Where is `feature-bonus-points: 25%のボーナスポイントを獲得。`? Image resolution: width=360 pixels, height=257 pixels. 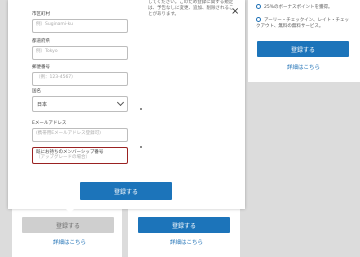
feature-bonus-points: 25%のボーナスポイントを獲得。 is located at coordinates (294, 7).